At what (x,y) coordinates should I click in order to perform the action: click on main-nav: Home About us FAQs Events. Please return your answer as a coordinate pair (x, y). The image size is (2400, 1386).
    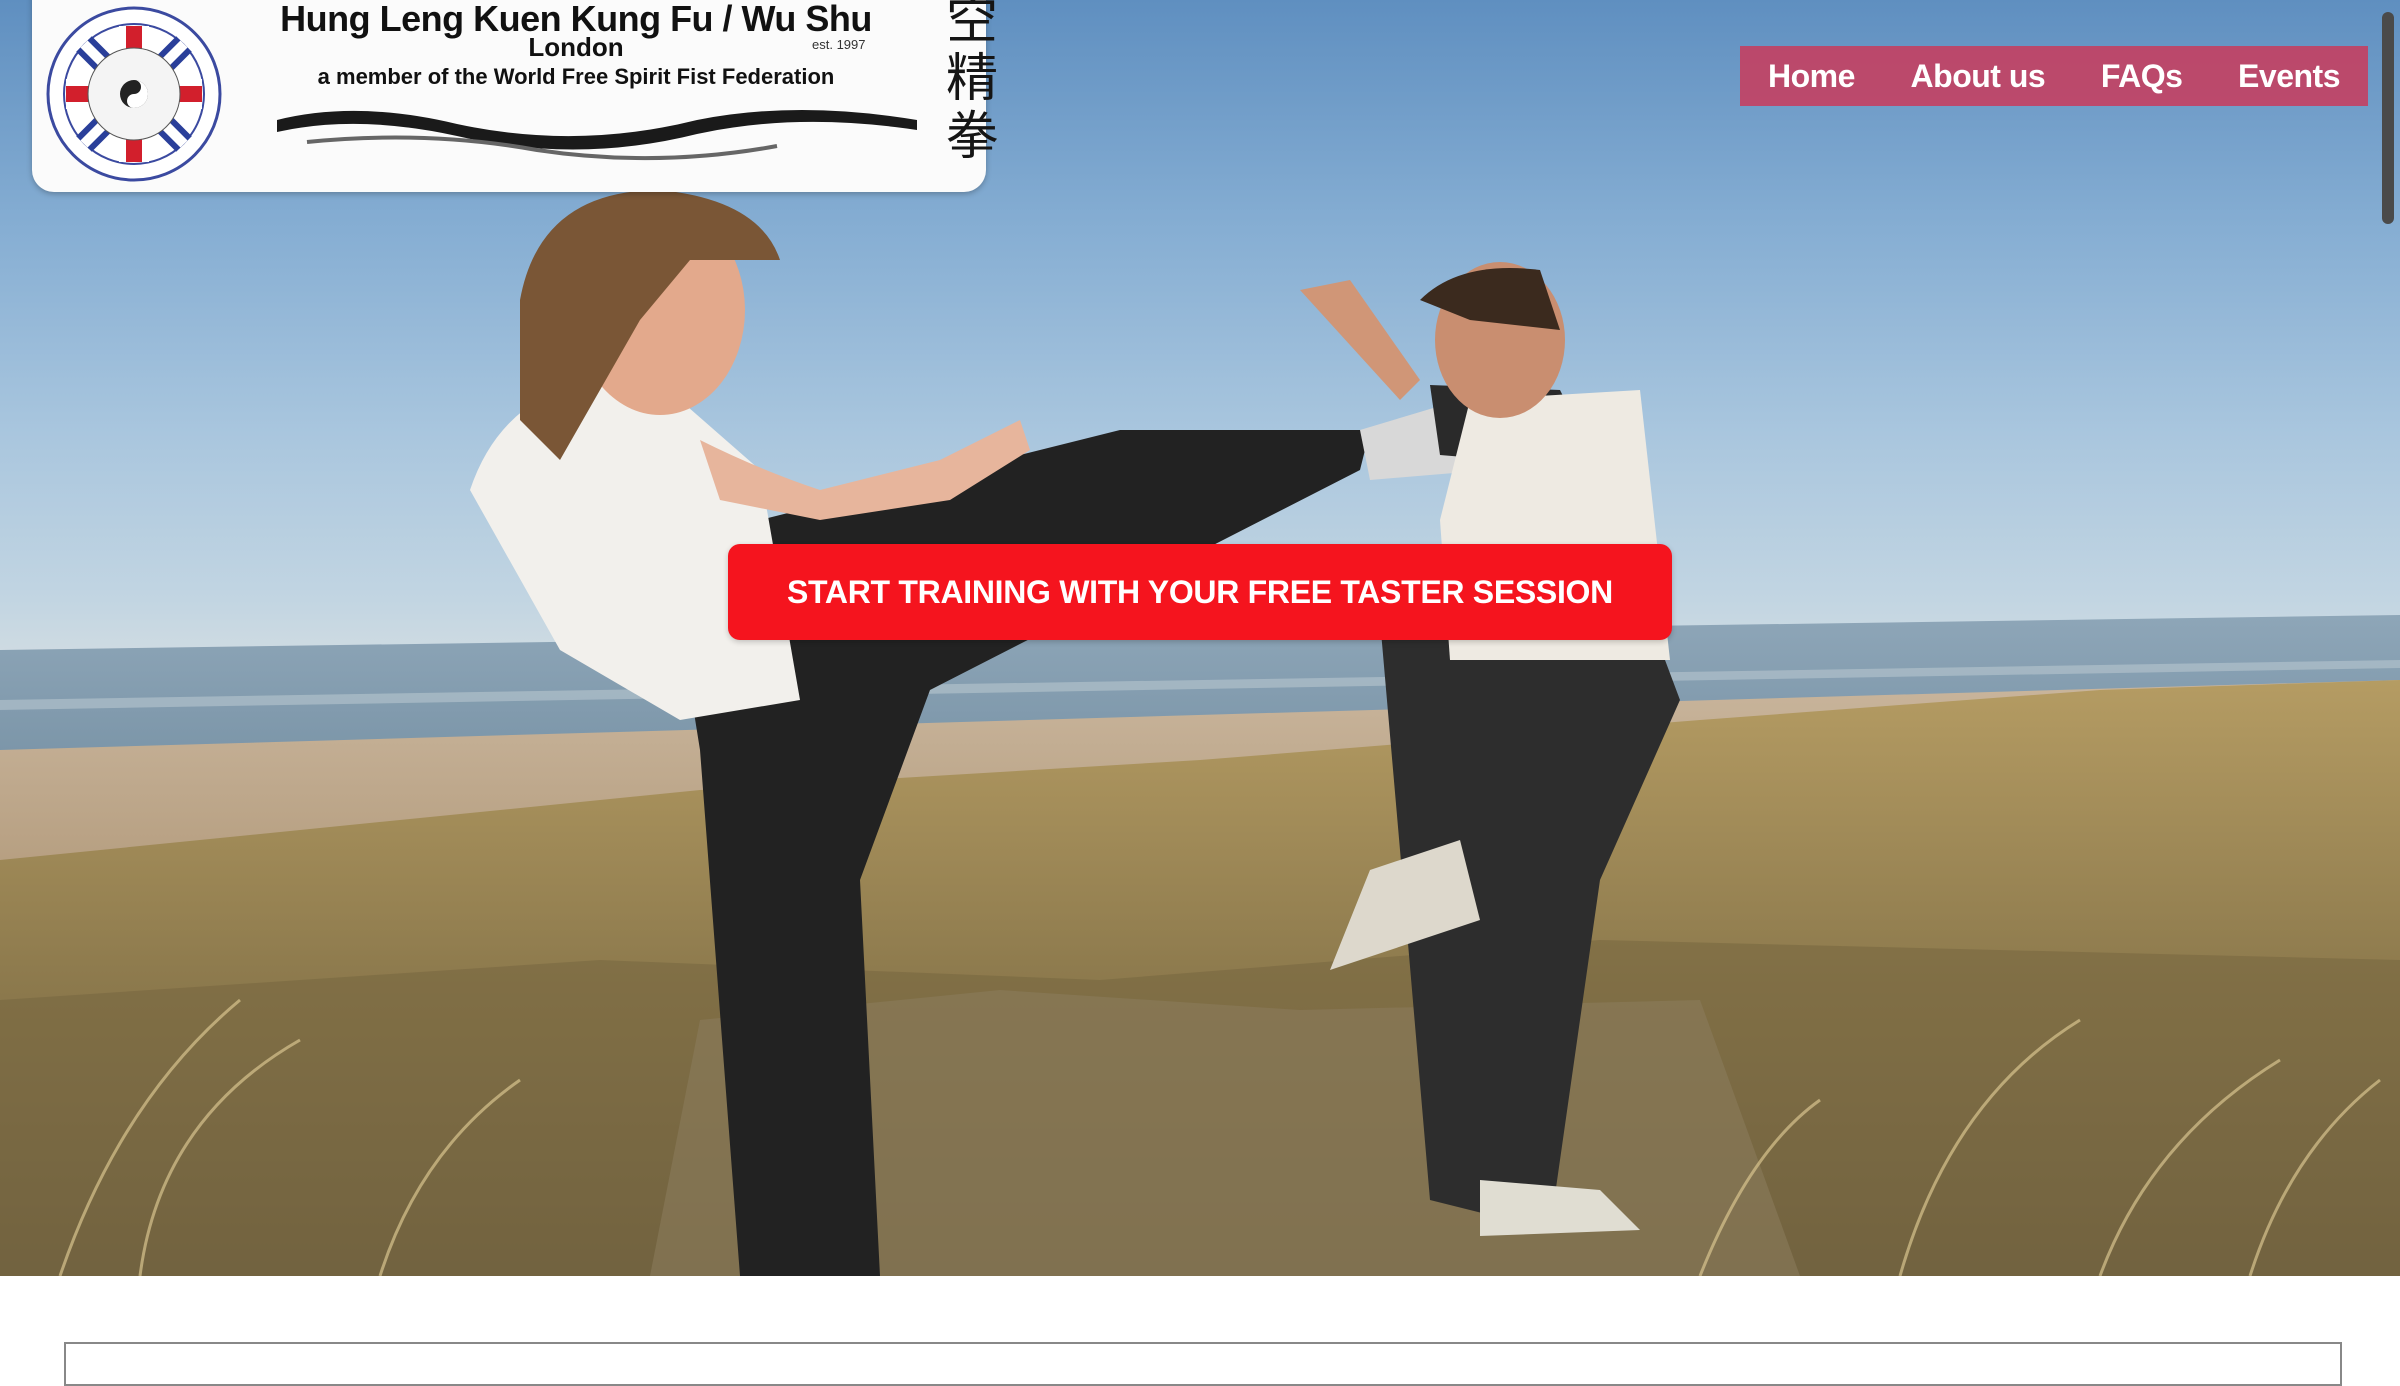
    Looking at the image, I should click on (2054, 76).